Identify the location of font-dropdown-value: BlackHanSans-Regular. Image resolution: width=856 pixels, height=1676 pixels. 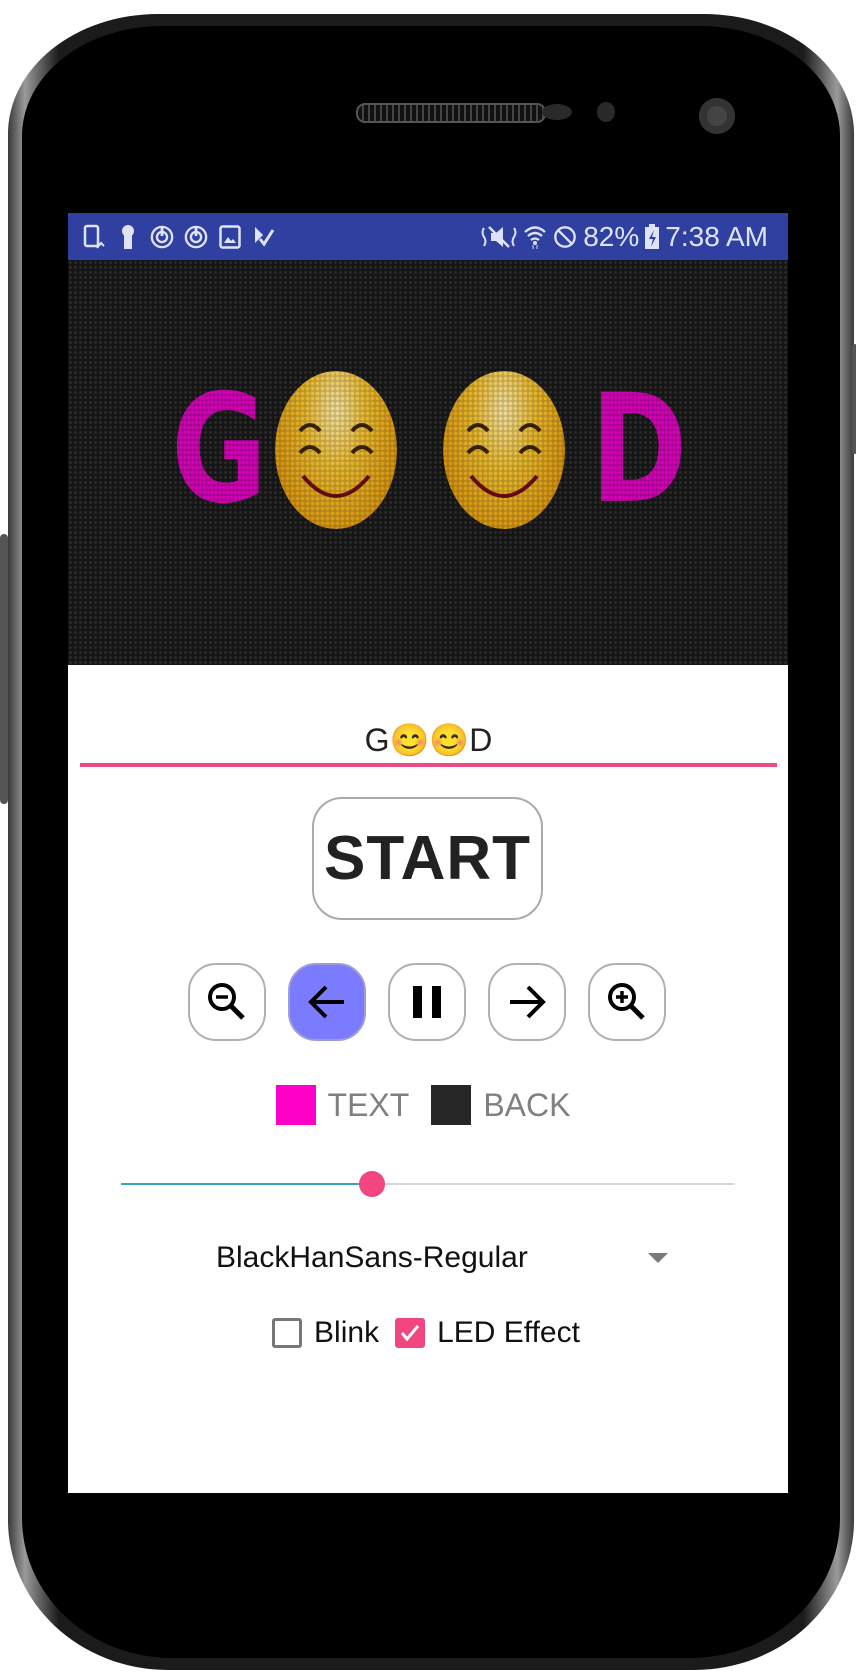
(372, 1258).